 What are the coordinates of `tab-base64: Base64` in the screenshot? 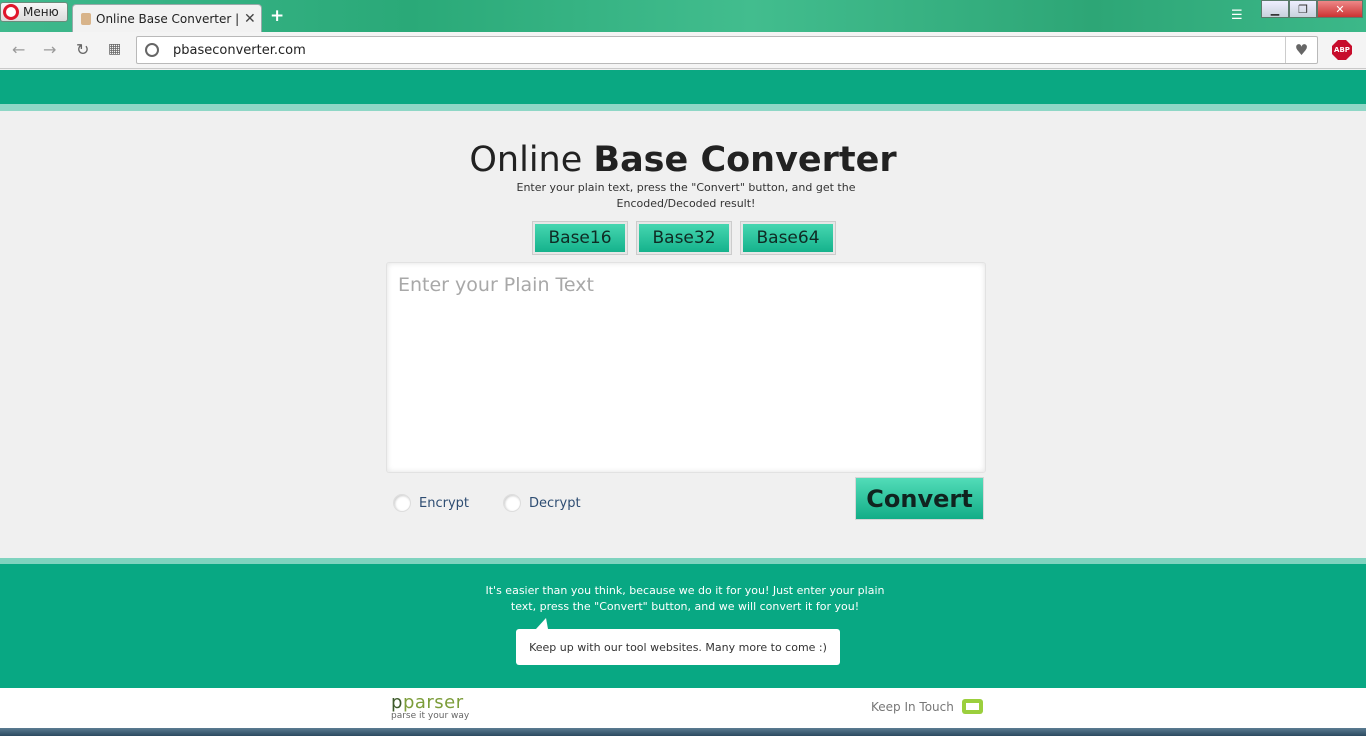 It's located at (788, 238).